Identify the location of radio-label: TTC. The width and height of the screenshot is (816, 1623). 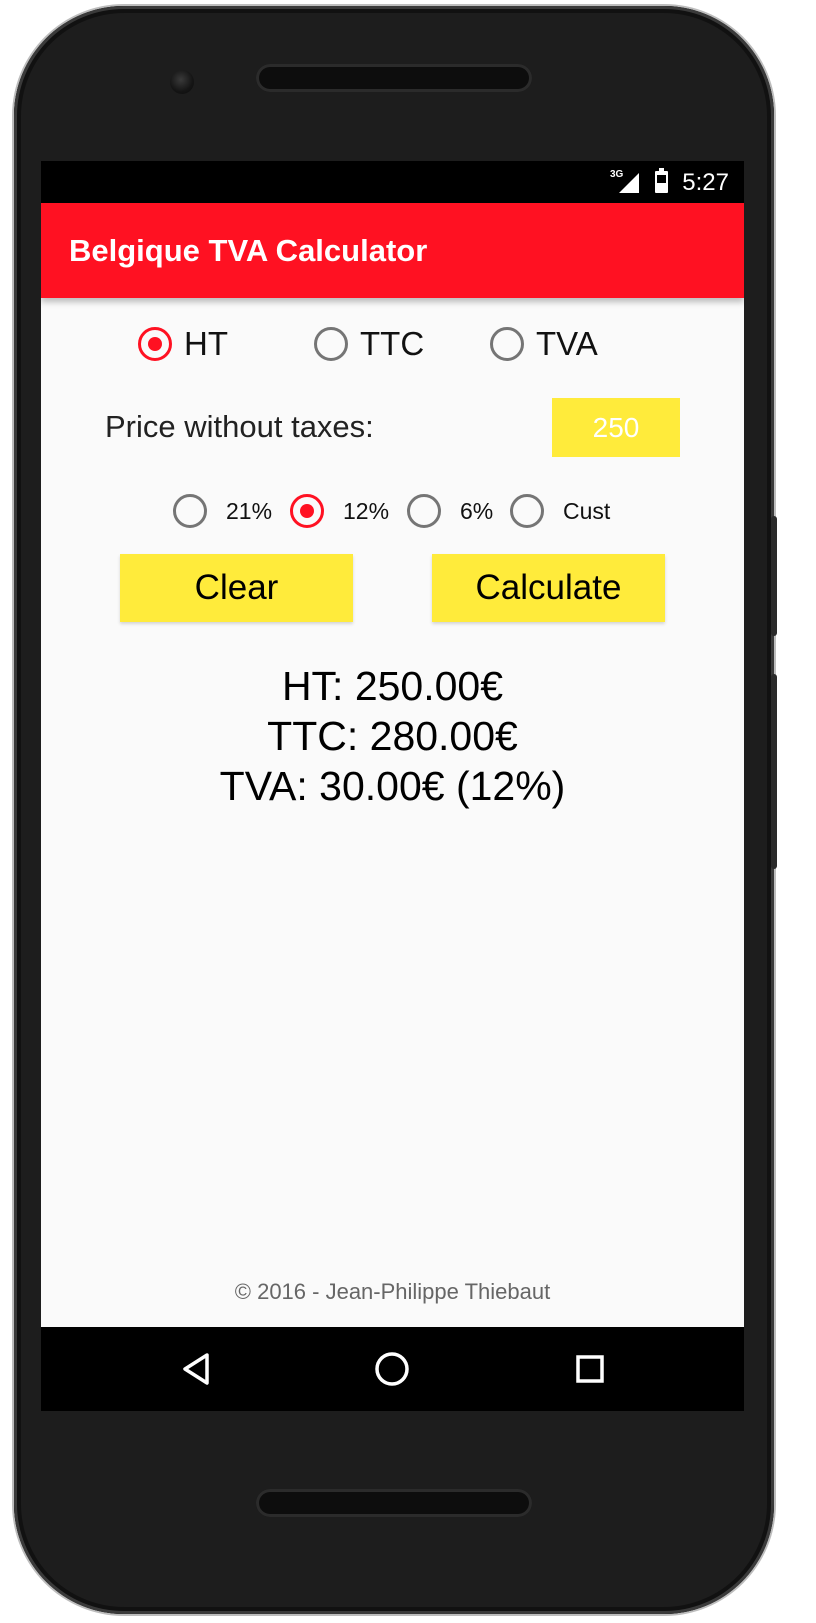
(392, 343).